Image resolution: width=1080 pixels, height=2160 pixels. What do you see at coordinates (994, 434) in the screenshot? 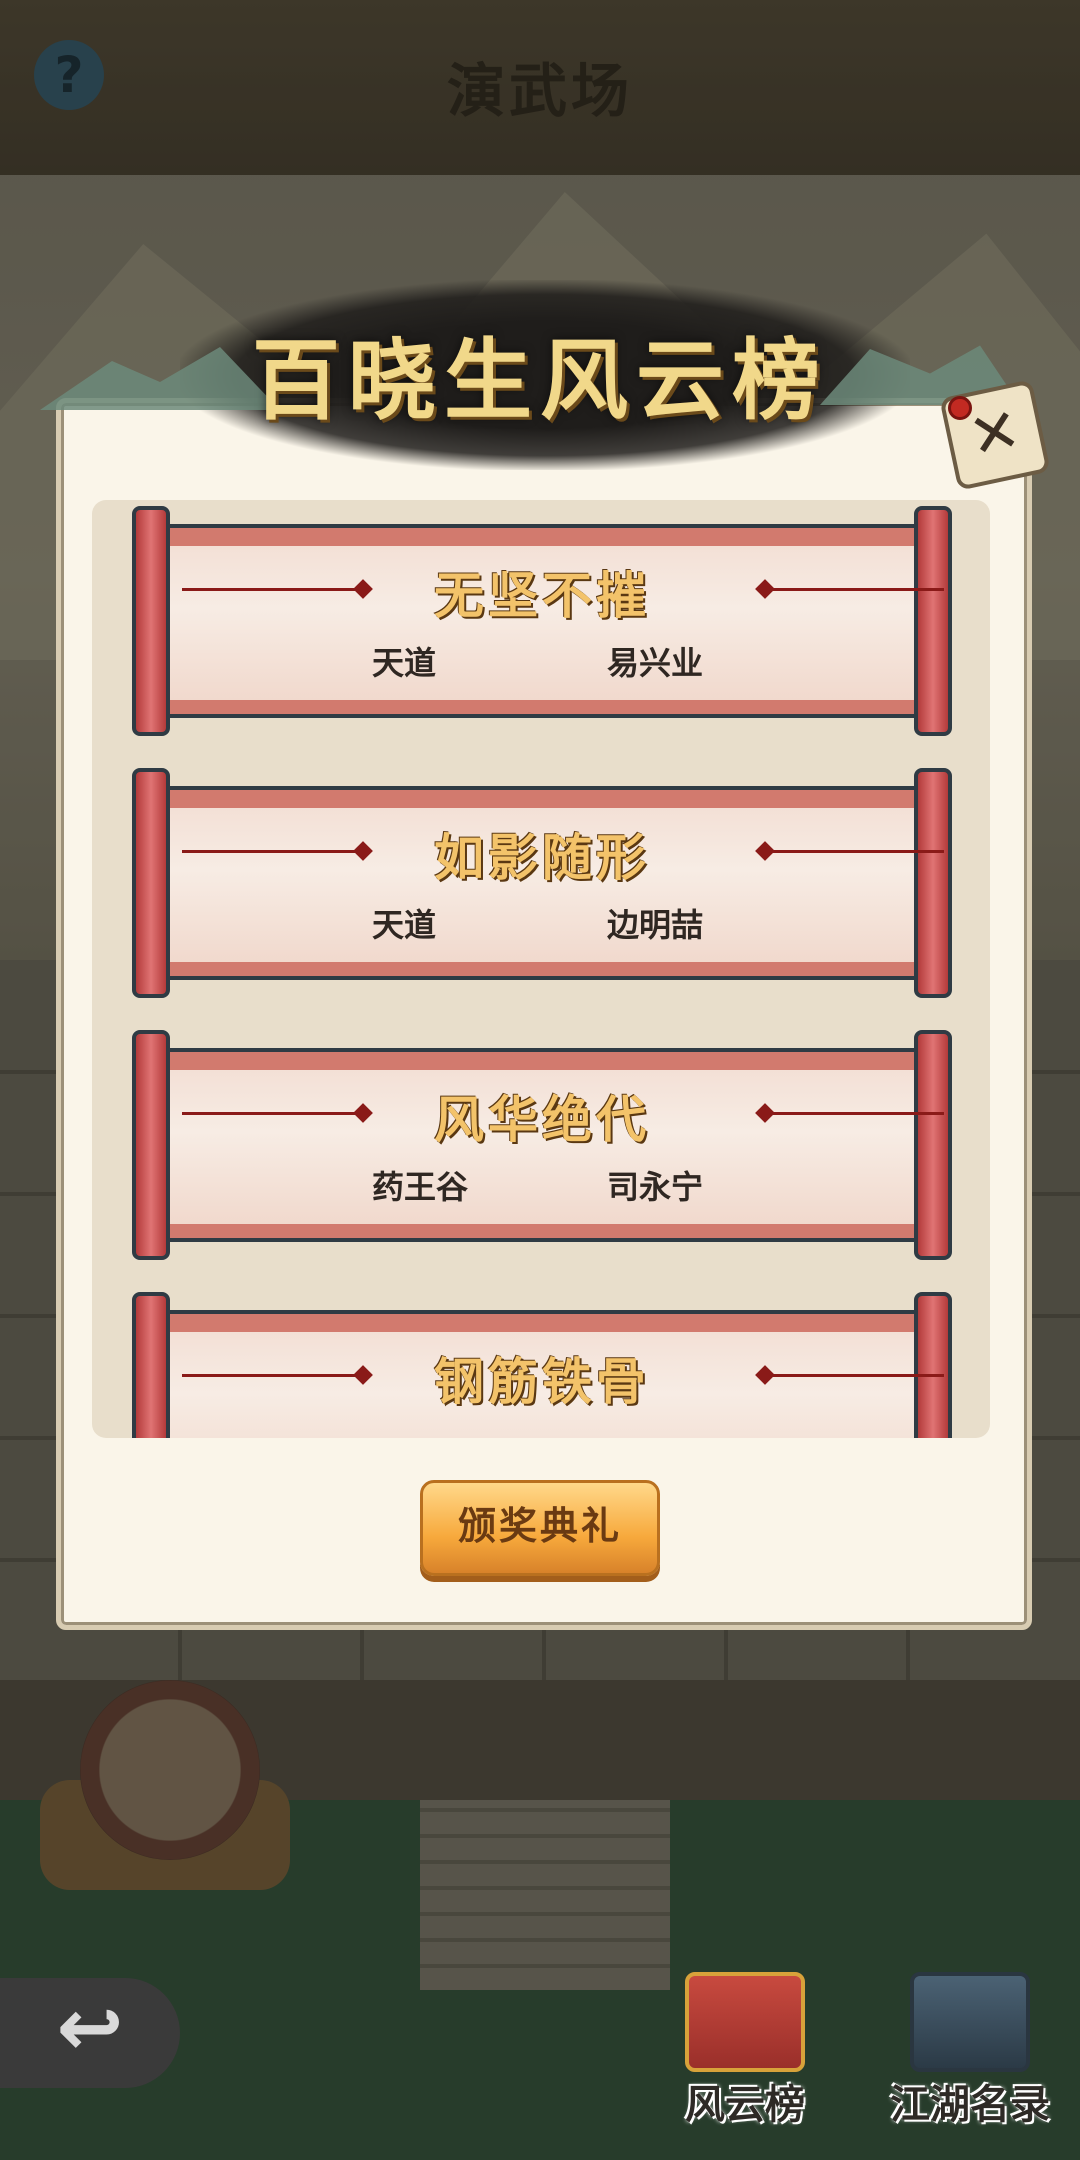
I see `close-icon: ✕` at bounding box center [994, 434].